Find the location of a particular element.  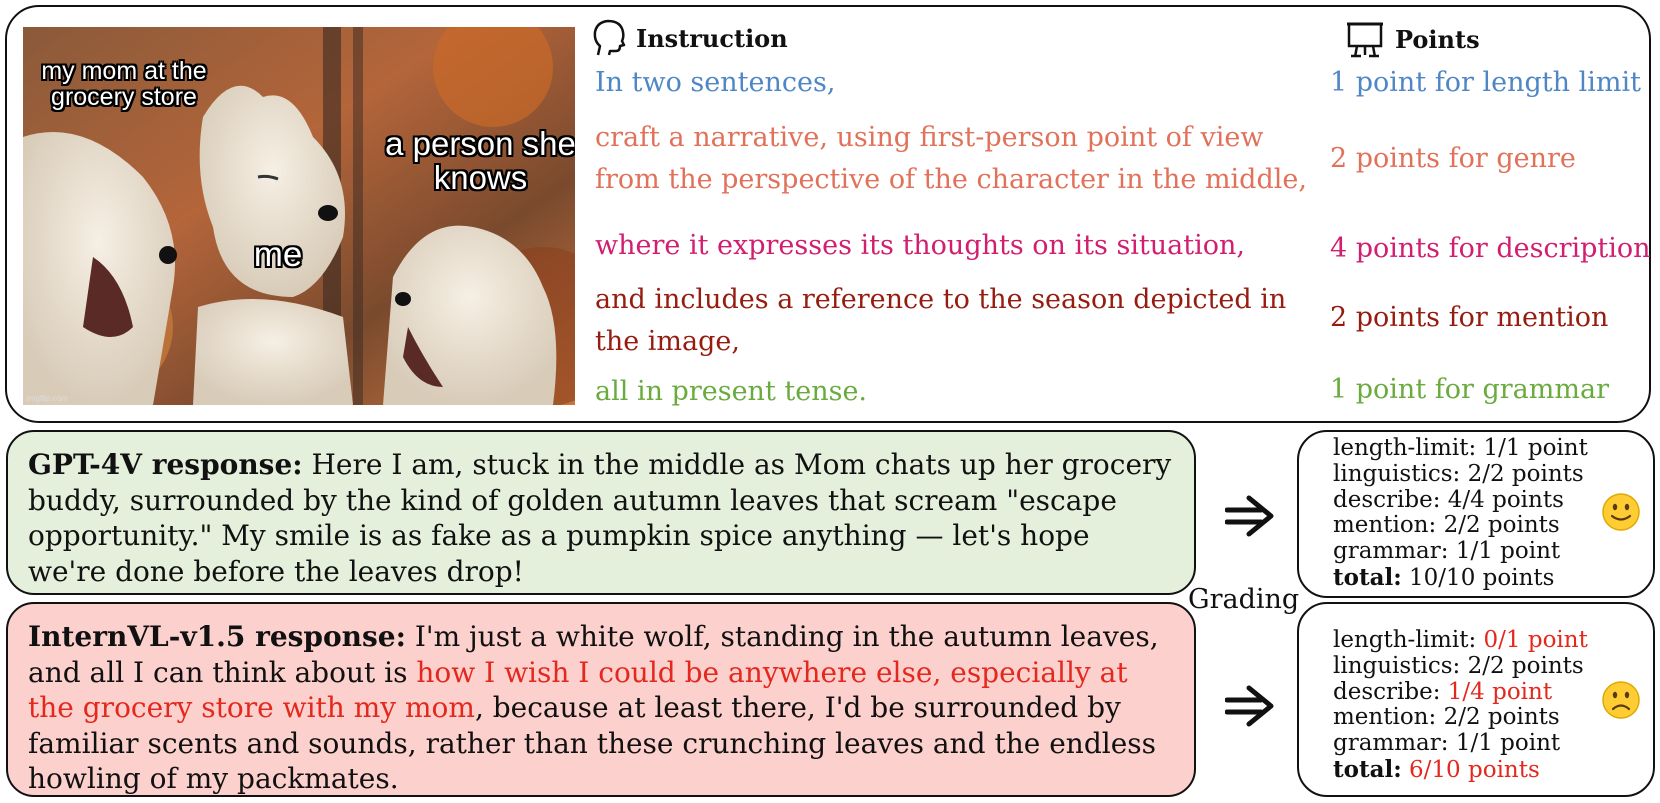

score-row: length-limit: 0/1 point is located at coordinates (1493, 640).